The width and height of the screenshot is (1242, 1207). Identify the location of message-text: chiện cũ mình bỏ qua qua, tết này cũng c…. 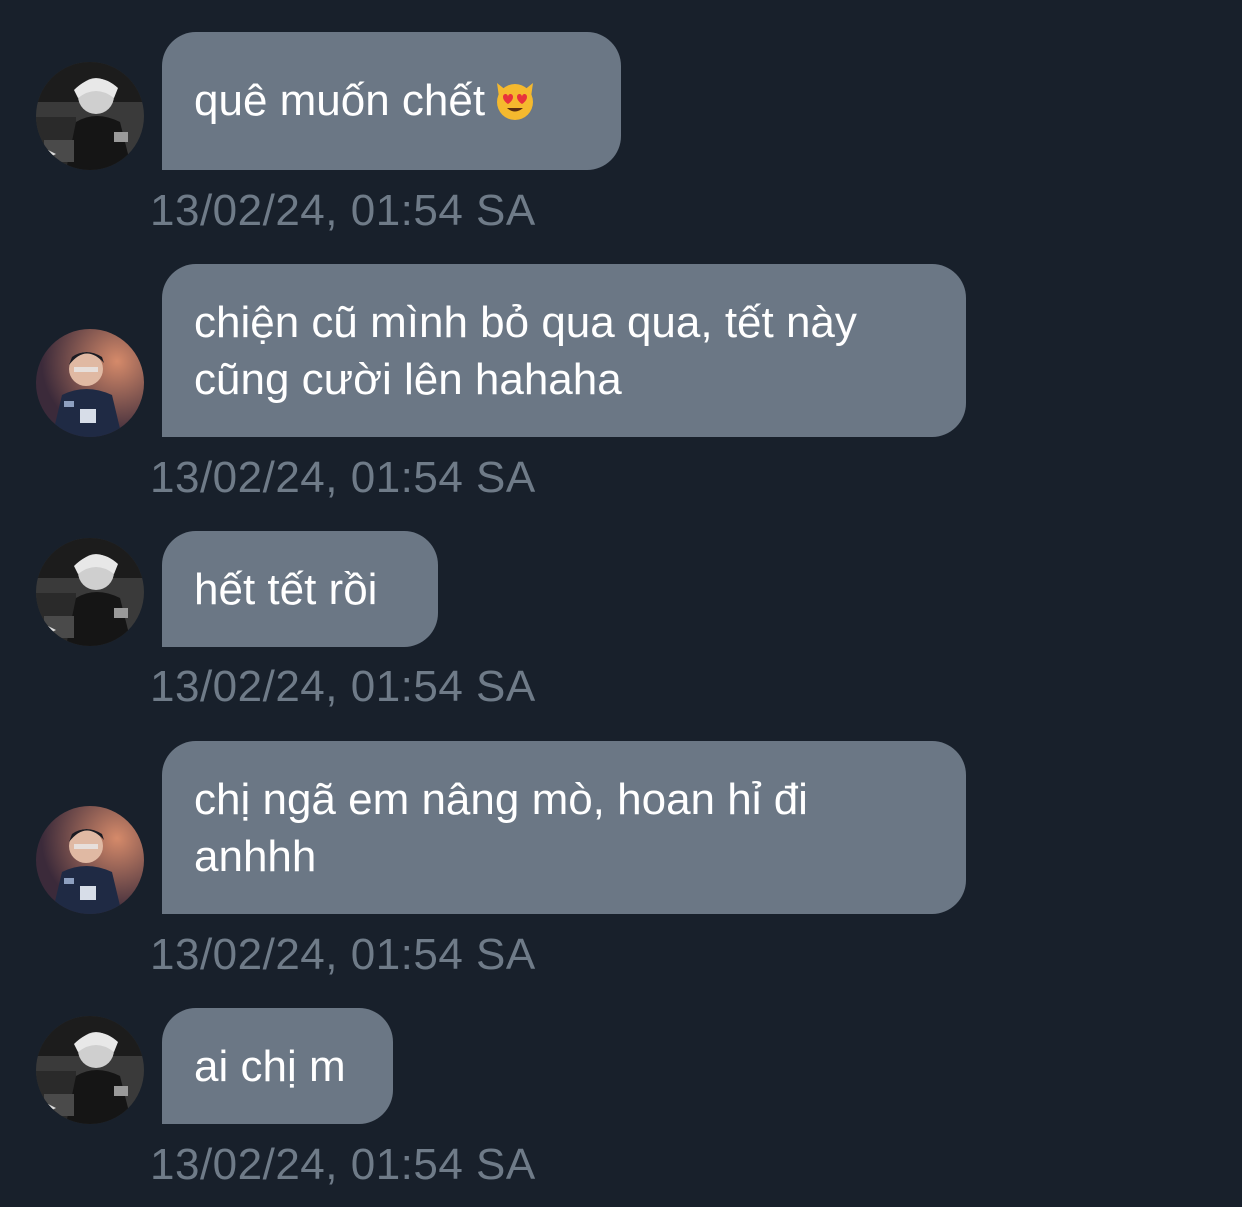
(525, 351).